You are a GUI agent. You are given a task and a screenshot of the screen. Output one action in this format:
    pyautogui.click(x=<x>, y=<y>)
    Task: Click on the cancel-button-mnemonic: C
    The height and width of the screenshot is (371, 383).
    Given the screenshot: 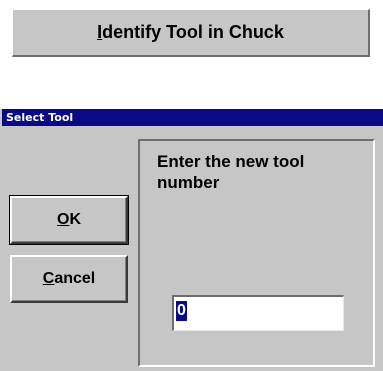 What is the action you would take?
    pyautogui.click(x=48, y=278)
    